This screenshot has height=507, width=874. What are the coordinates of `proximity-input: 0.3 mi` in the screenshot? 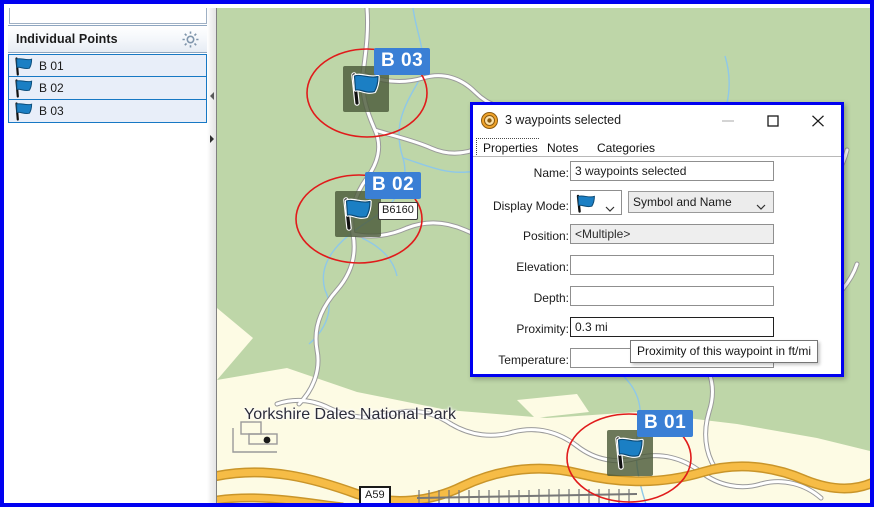 It's located at (672, 327).